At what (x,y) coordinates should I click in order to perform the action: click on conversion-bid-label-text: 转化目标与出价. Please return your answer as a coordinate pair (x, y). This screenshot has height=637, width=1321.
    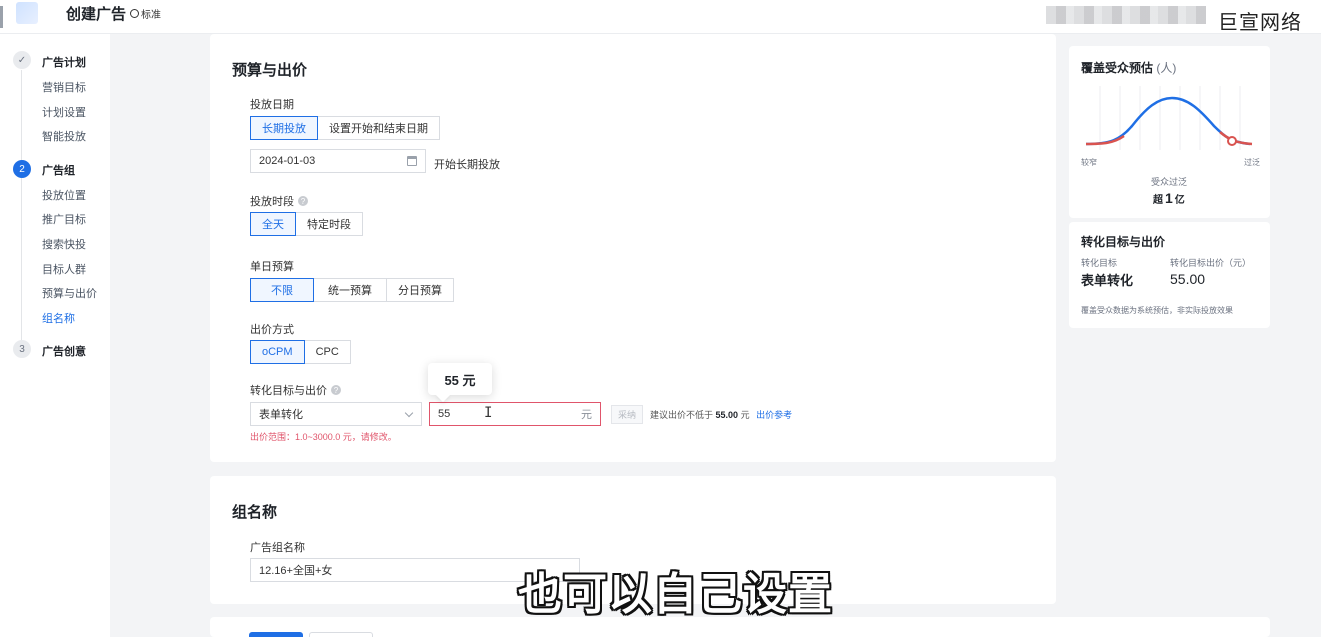
    Looking at the image, I should click on (288, 391).